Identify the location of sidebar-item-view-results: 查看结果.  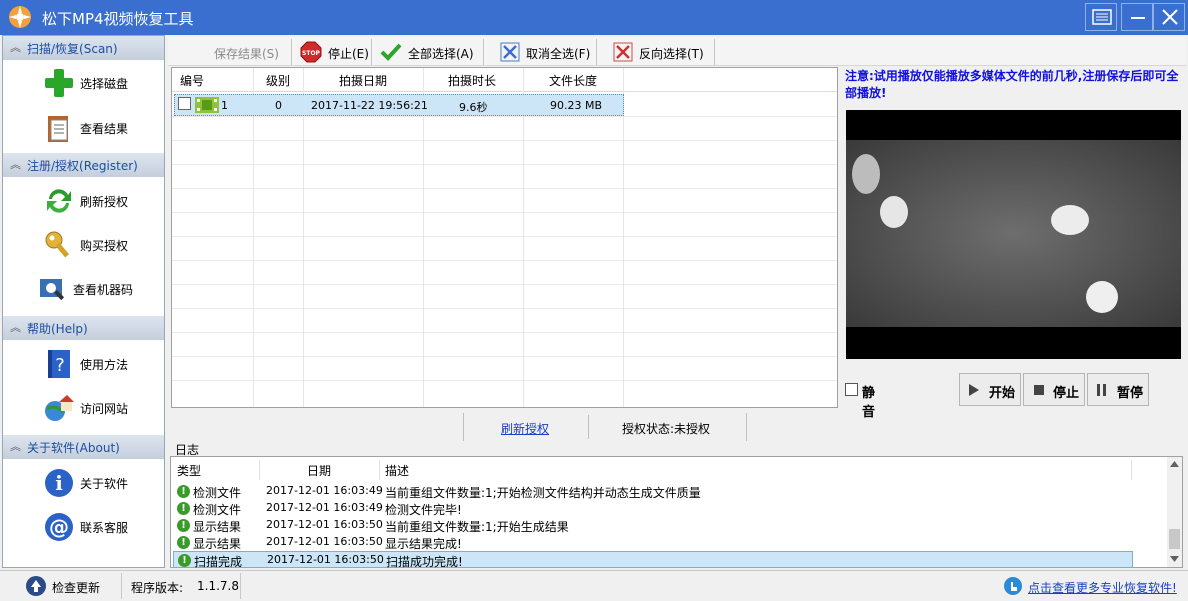
(83, 128).